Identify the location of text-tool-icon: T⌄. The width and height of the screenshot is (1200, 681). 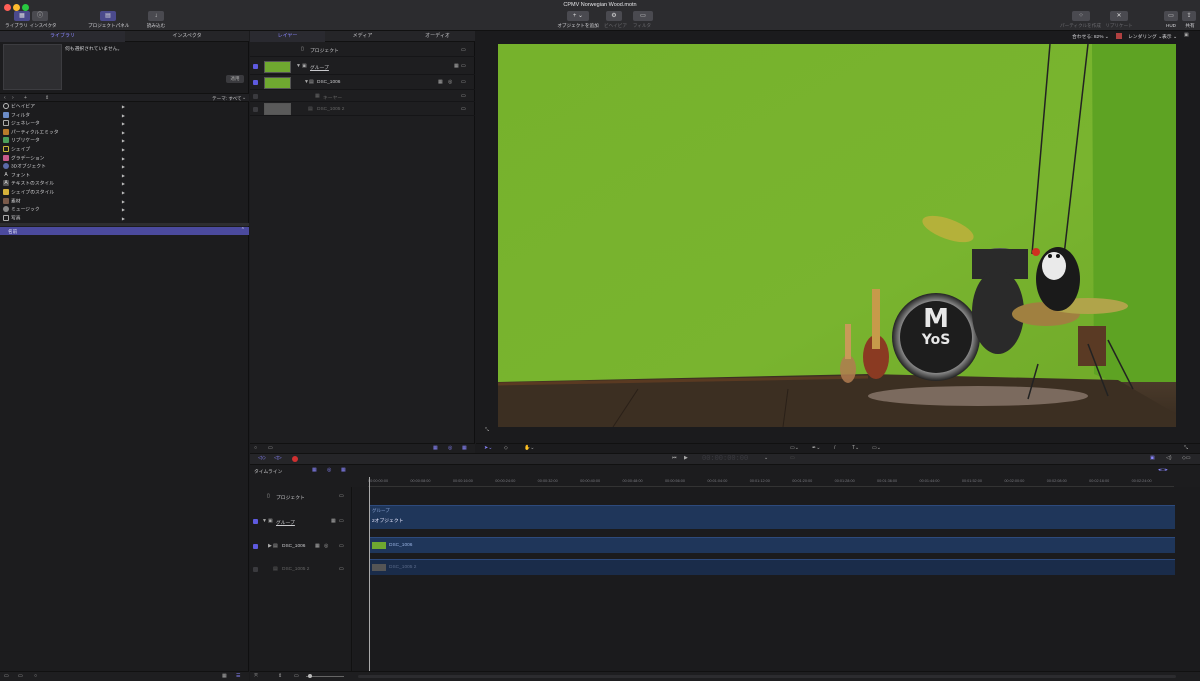
(855, 448).